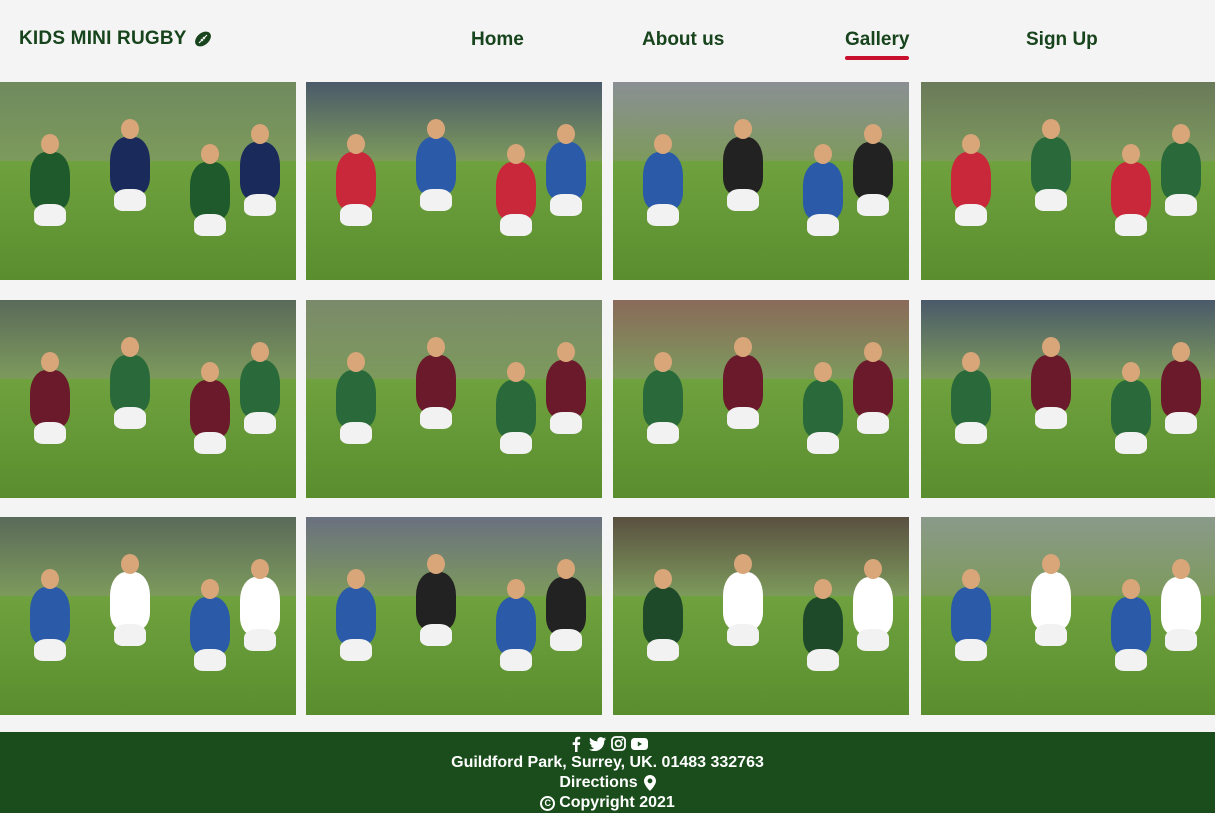 The width and height of the screenshot is (1215, 813). What do you see at coordinates (683, 40) in the screenshot?
I see `nav-about-us: About us` at bounding box center [683, 40].